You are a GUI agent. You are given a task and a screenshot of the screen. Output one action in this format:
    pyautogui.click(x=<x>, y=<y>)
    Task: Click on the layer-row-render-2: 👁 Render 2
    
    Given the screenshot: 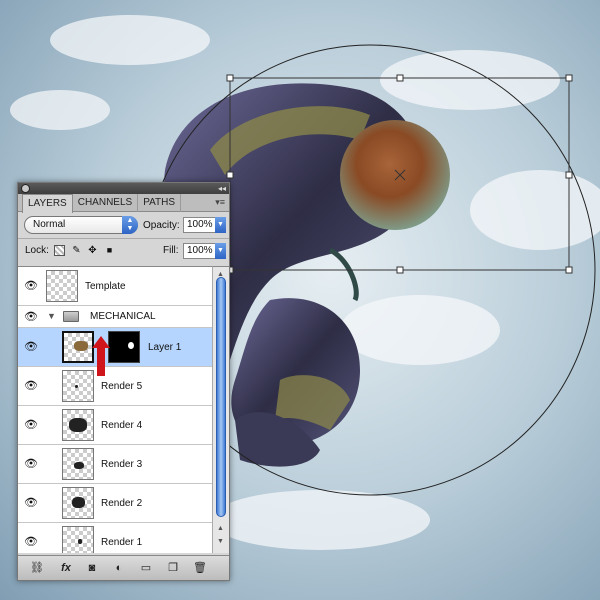 What is the action you would take?
    pyautogui.click(x=116, y=503)
    